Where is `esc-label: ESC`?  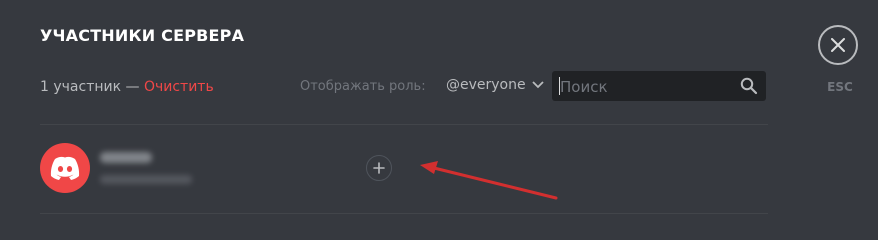 esc-label: ESC is located at coordinates (840, 87).